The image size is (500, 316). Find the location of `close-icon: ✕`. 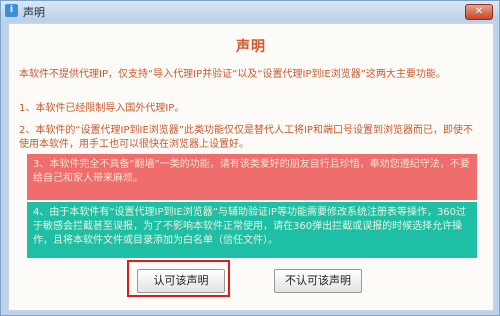

close-icon: ✕ is located at coordinates (479, 12).